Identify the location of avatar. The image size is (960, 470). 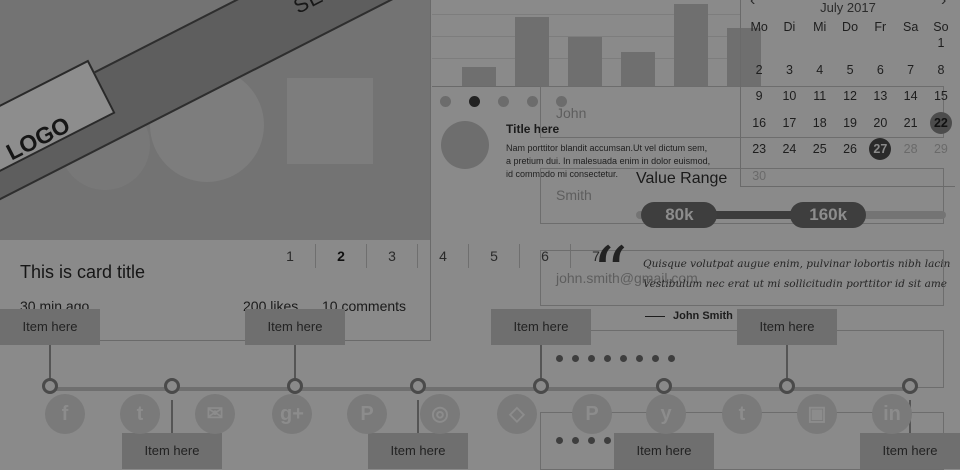
(465, 145).